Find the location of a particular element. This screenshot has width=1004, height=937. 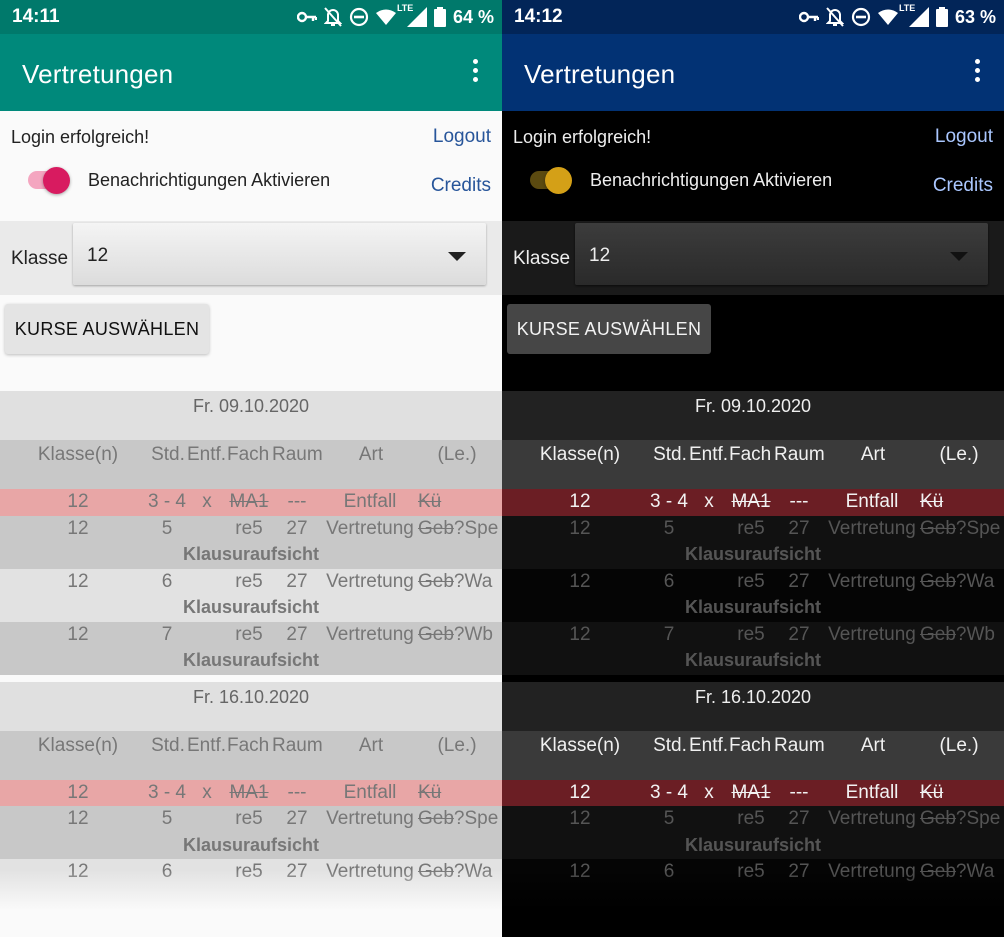

cell-signal-icon: LTE is located at coordinates (412, 15).